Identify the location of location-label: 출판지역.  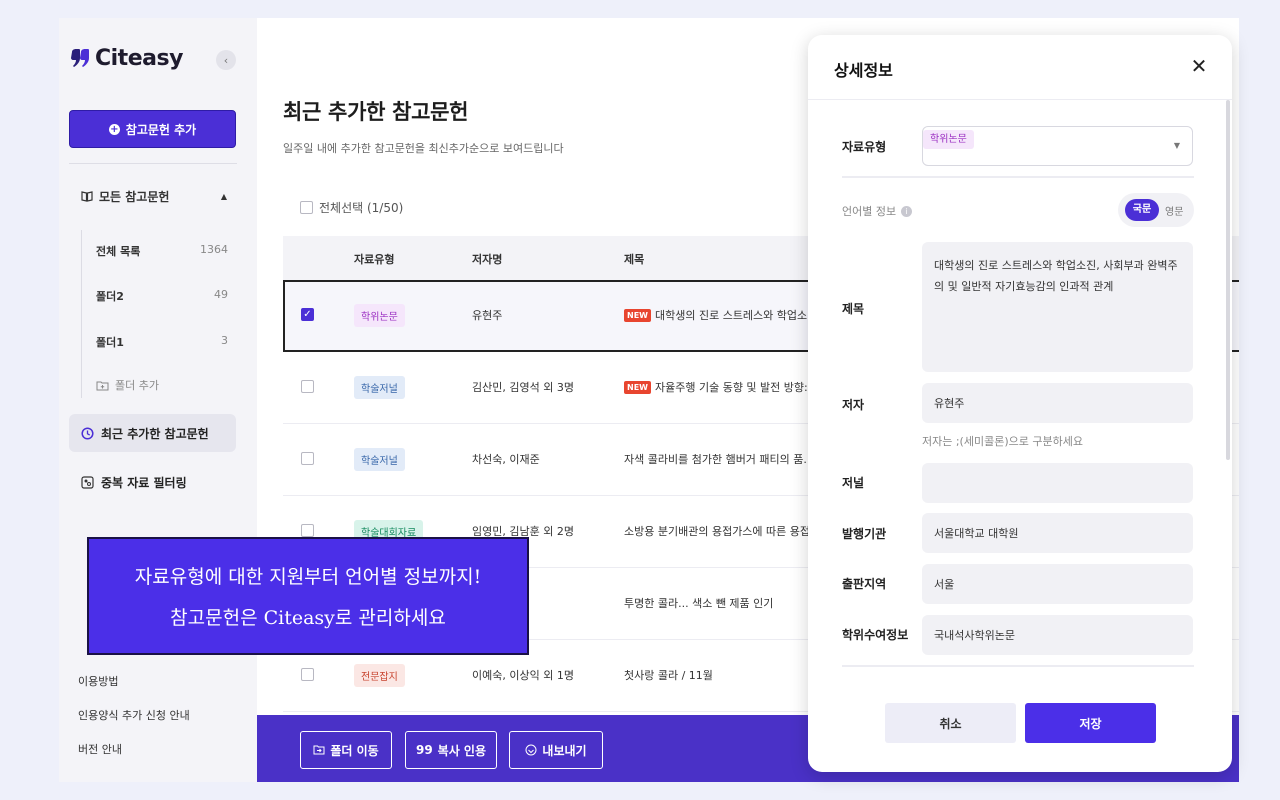
(864, 584).